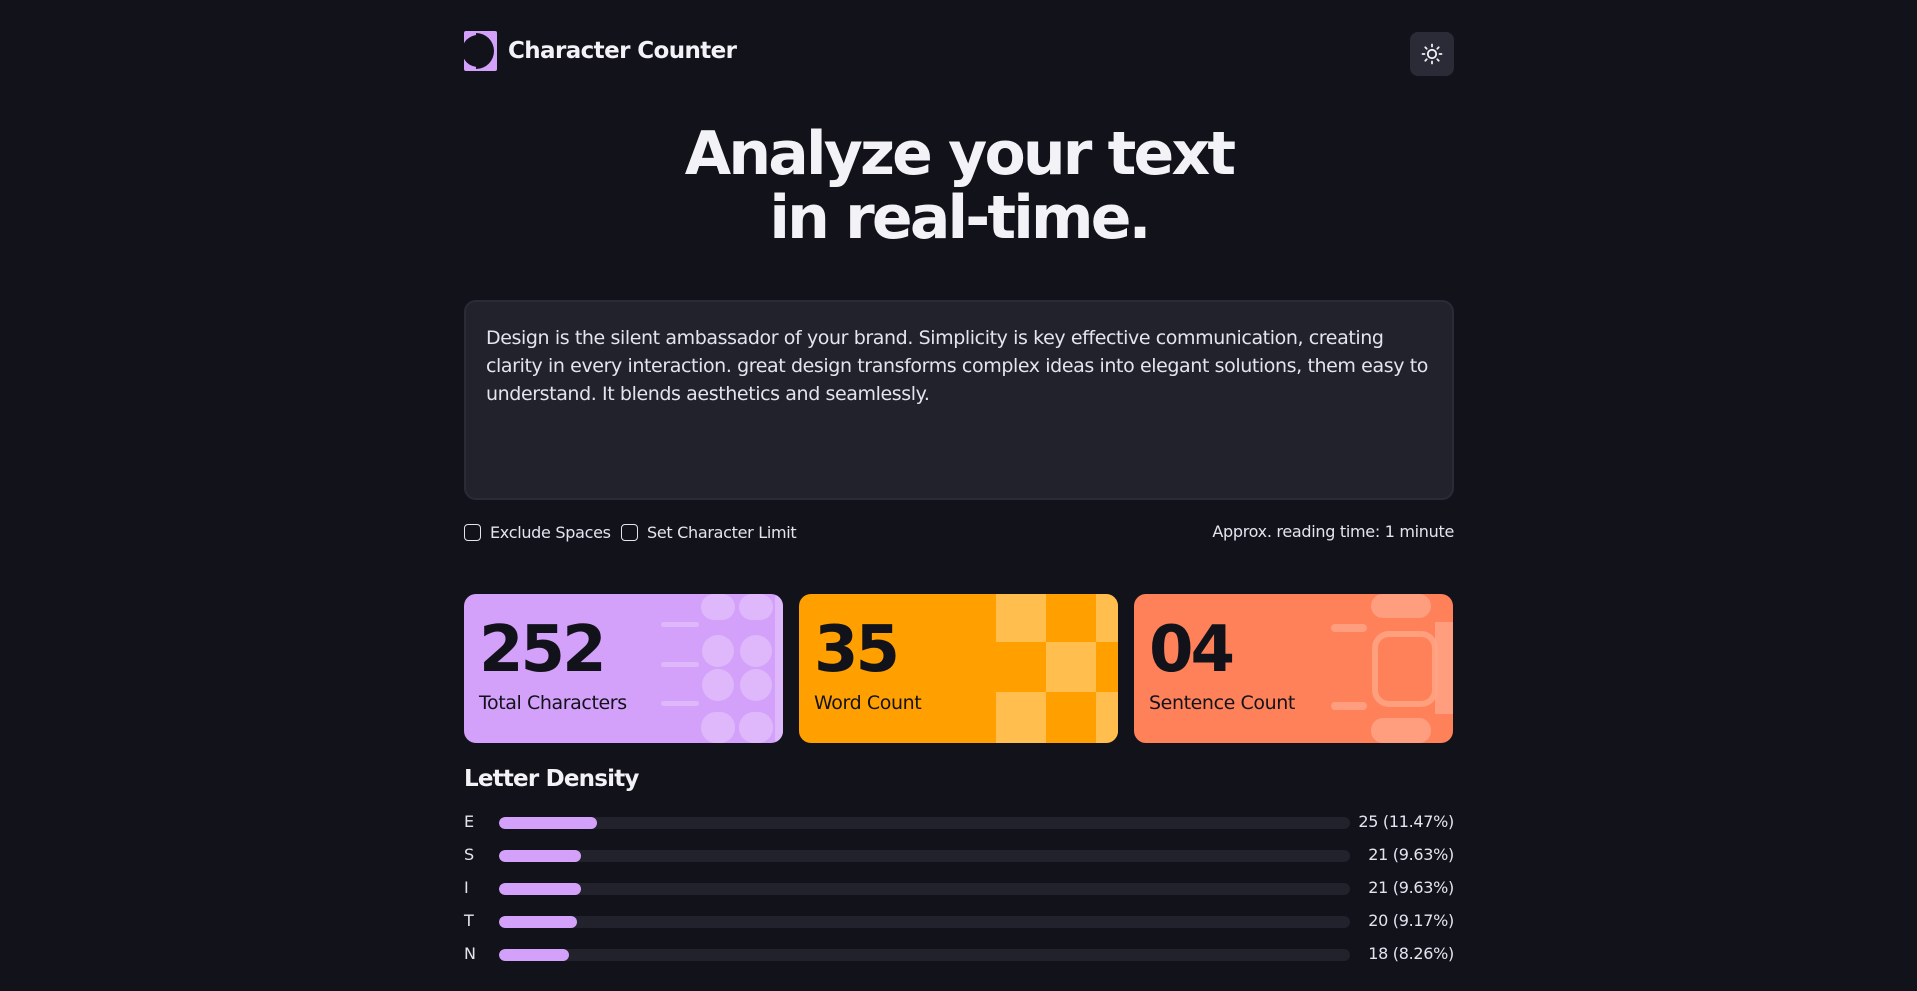  I want to click on density-count: 18 (8.26%), so click(1411, 953).